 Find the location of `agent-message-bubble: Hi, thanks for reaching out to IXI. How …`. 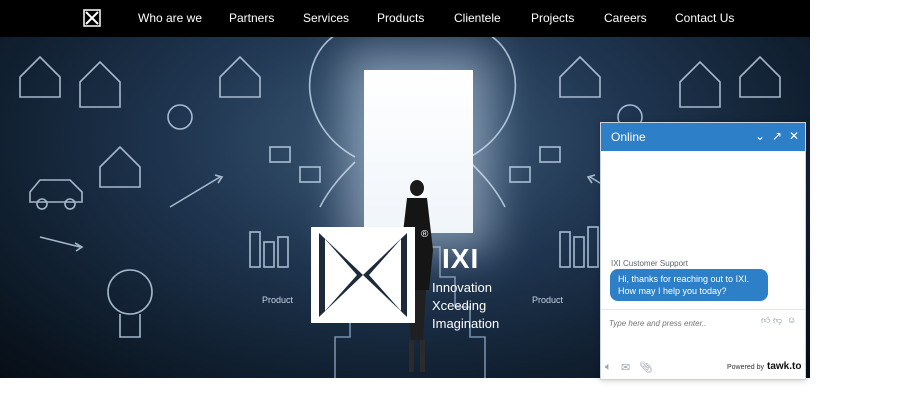

agent-message-bubble: Hi, thanks for reaching out to IXI. How … is located at coordinates (689, 285).